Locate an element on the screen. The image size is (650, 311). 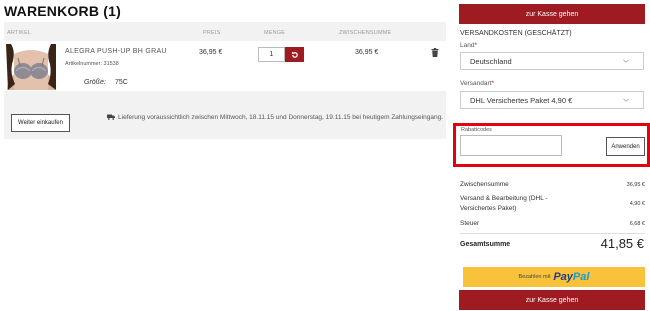
shipping-method-select: DHL Versichertes Paket 4,90 € is located at coordinates (552, 100).